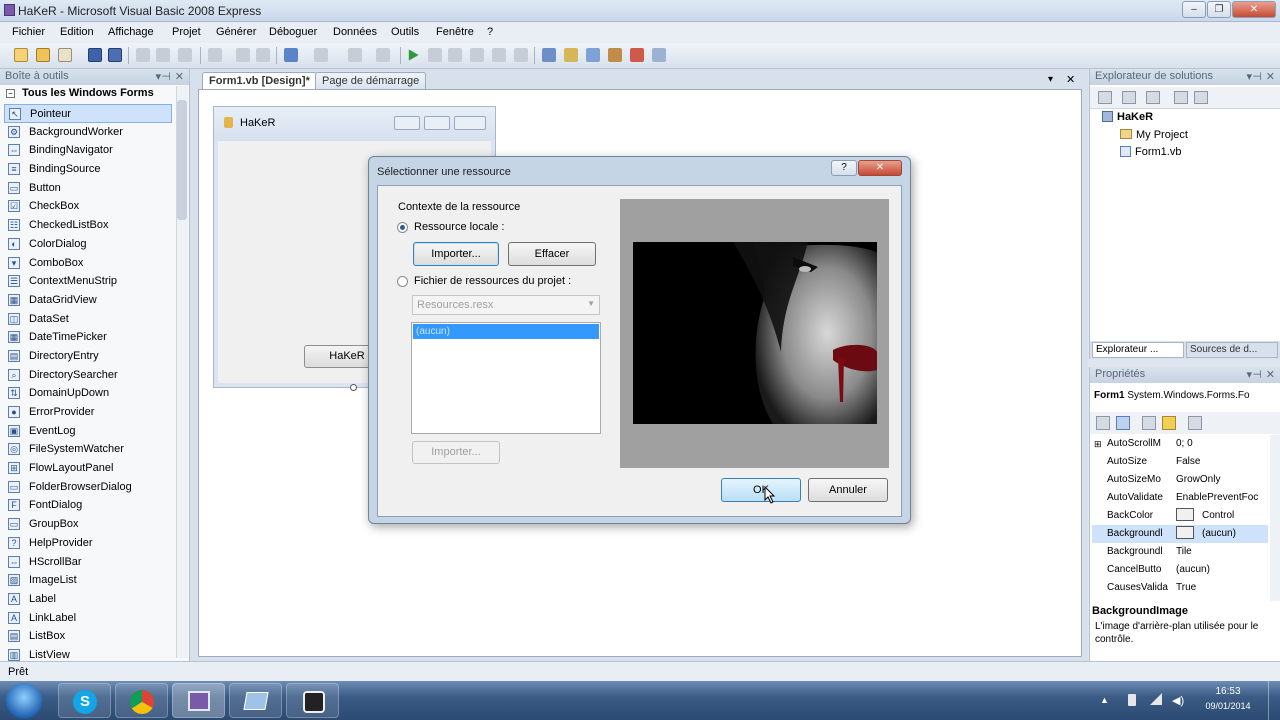 The width and height of the screenshot is (1280, 720). Describe the element at coordinates (1254, 9) in the screenshot. I see `close-button: ✕` at that location.